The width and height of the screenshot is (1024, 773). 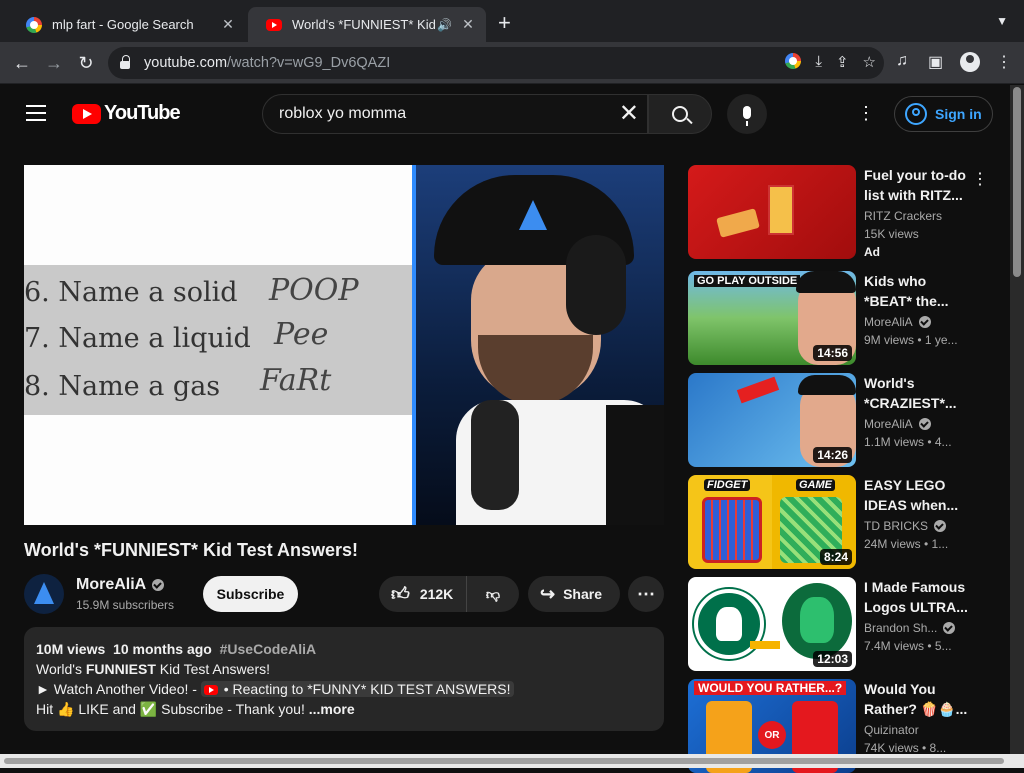 What do you see at coordinates (125, 605) in the screenshot?
I see `subscriber-count: 15.9M subscribers` at bounding box center [125, 605].